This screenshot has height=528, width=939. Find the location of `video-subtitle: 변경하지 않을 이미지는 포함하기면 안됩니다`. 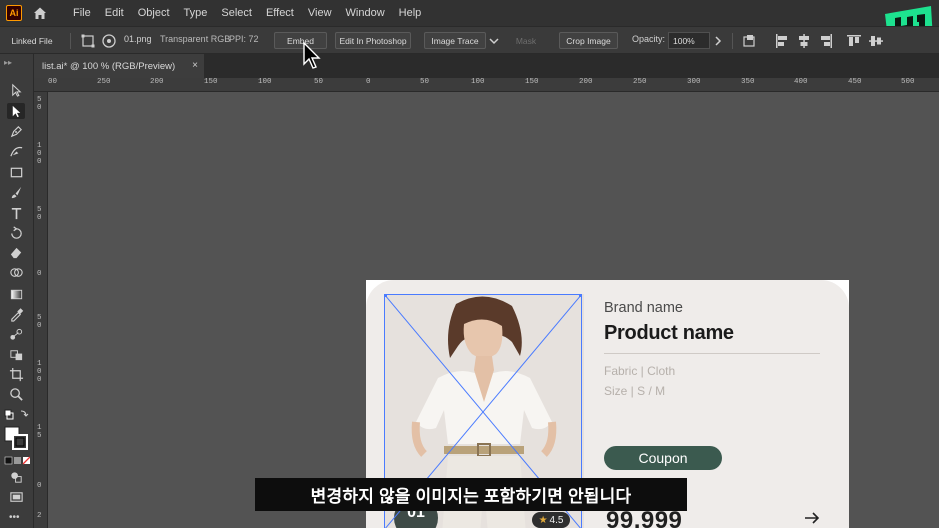

video-subtitle: 변경하지 않을 이미지는 포함하기면 안됩니다 is located at coordinates (471, 494).